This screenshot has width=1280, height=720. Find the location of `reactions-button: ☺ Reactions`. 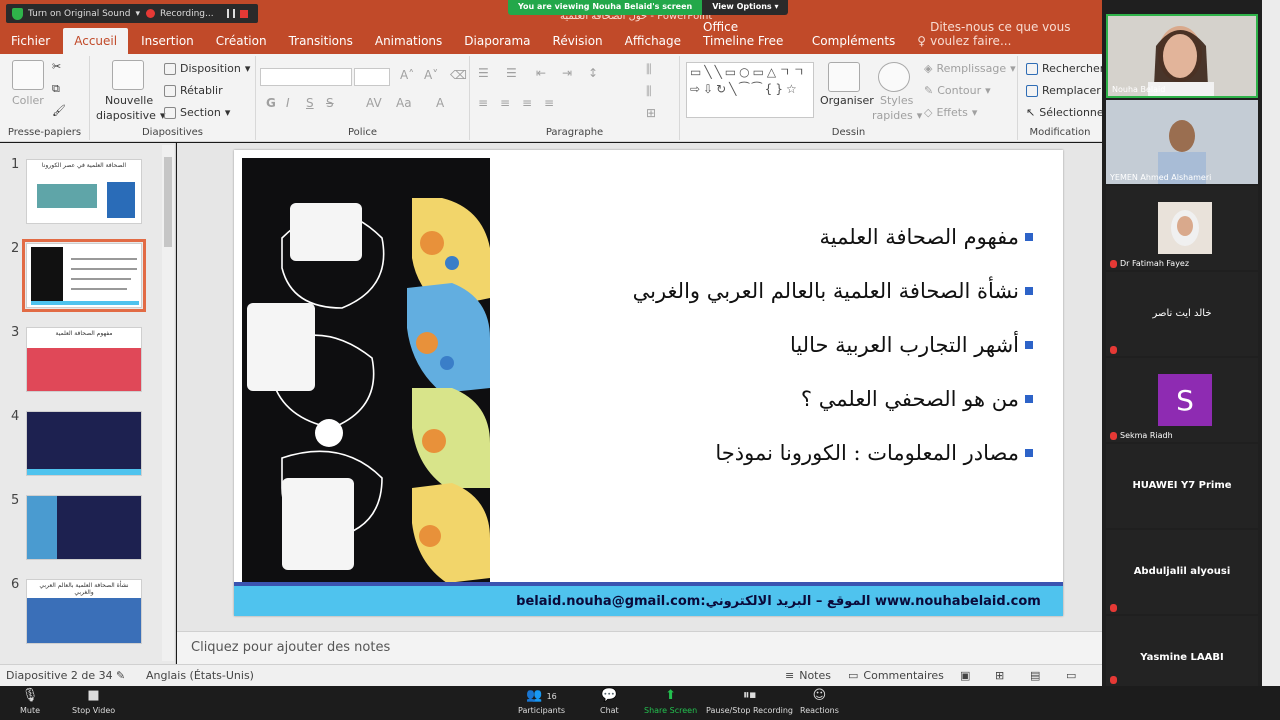

reactions-button: ☺ Reactions is located at coordinates (819, 702).